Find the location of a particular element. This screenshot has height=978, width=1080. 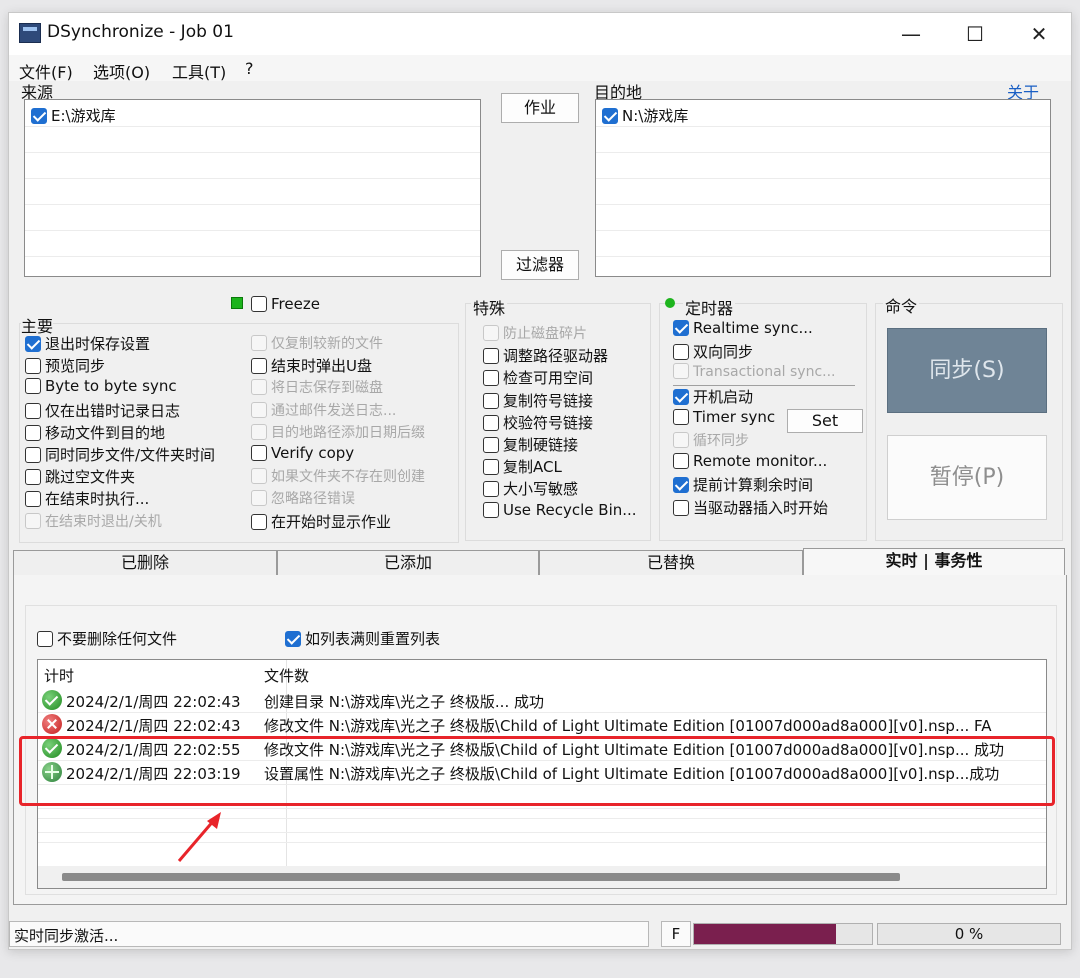

main-left-label-0: 退出时保存设置 is located at coordinates (98, 344).